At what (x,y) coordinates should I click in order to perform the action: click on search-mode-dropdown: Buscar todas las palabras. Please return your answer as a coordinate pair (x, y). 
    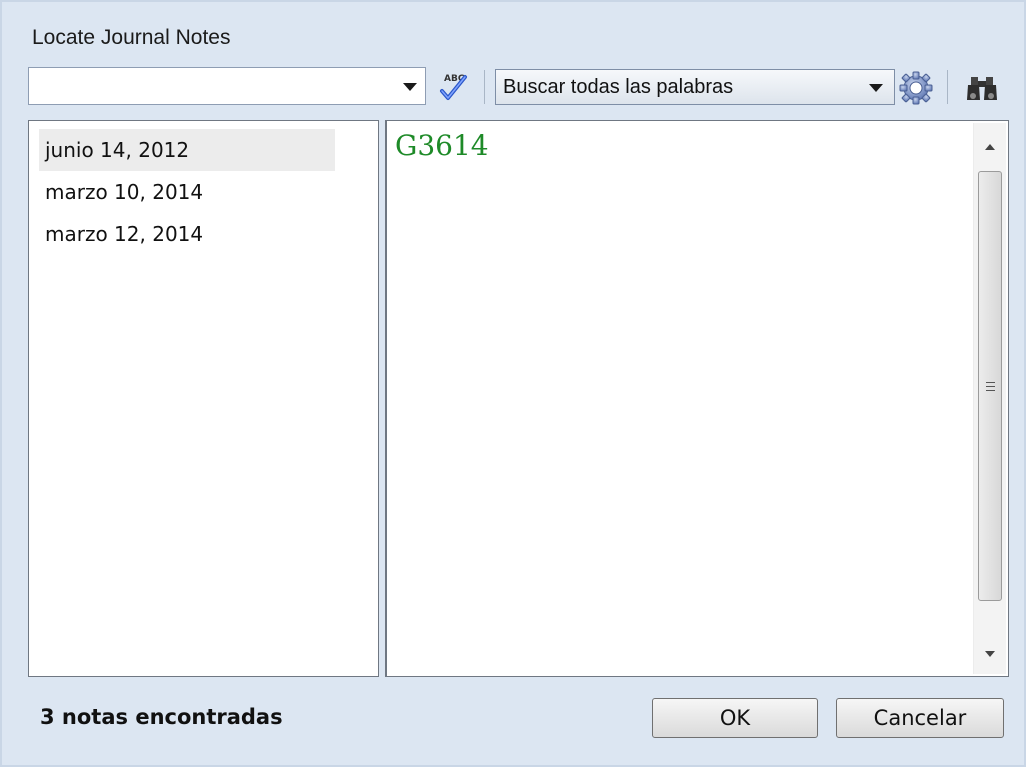
    Looking at the image, I should click on (695, 87).